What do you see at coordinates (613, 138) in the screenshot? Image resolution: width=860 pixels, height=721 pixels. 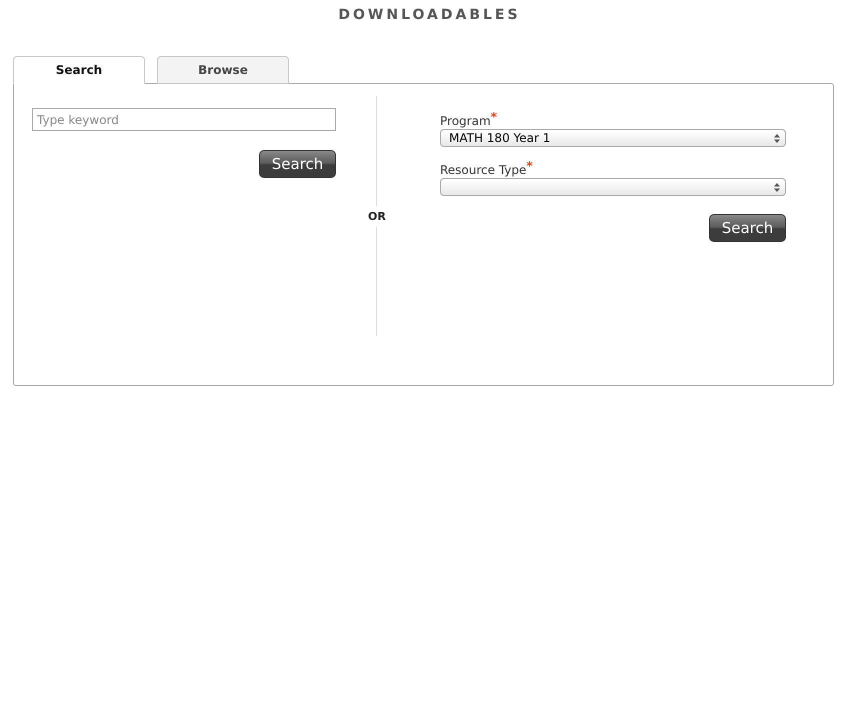 I see `dropdown: MATH 180 Year 1` at bounding box center [613, 138].